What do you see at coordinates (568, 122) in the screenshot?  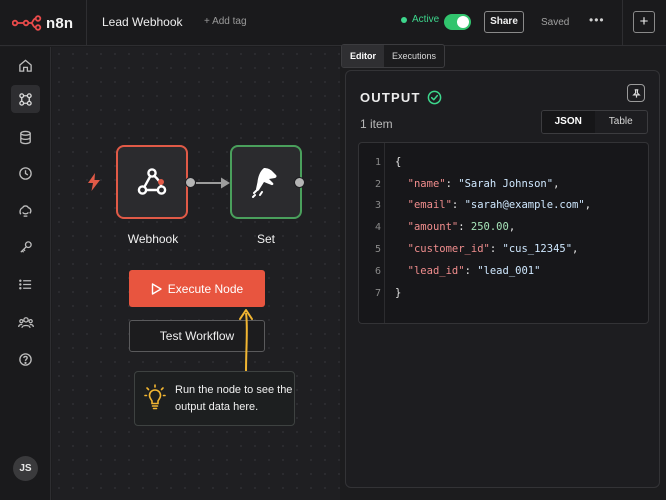 I see `view-json: JSON` at bounding box center [568, 122].